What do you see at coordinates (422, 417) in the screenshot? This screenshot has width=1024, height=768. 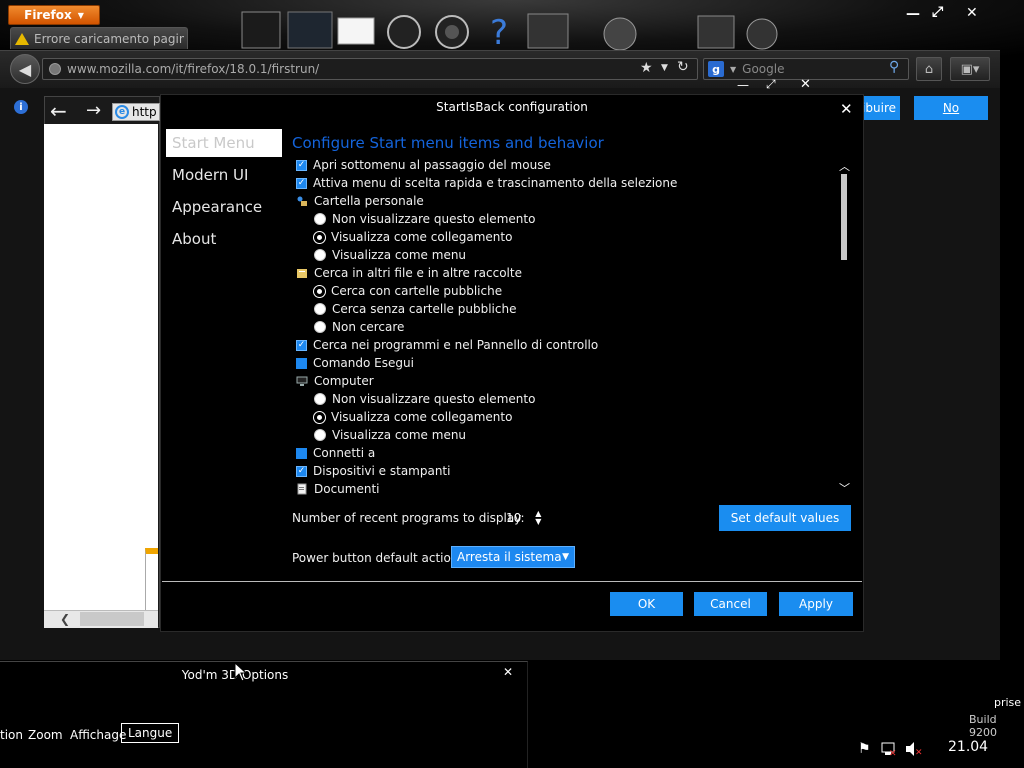 I see `option-label: Visualizza come collegamento` at bounding box center [422, 417].